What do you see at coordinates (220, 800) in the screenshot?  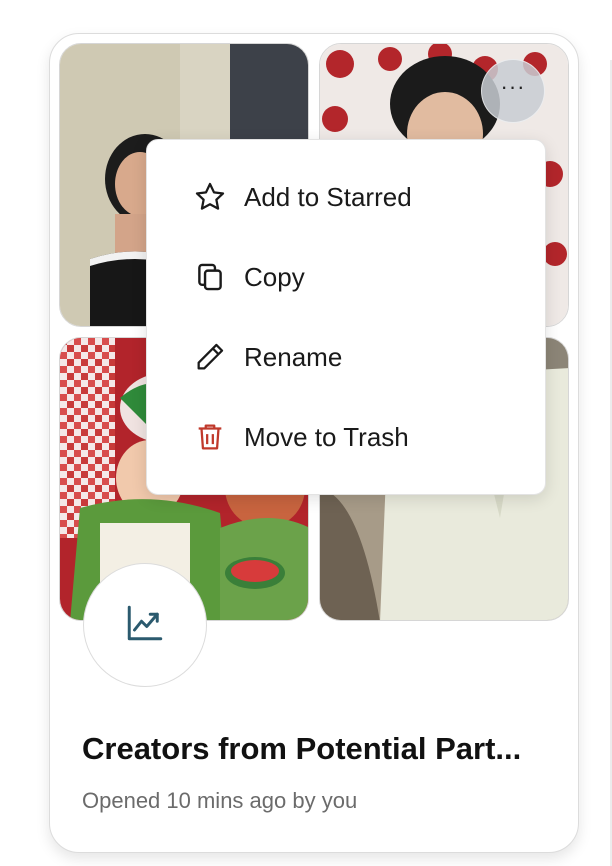 I see `board-last-opened: Opened 10 mins ago by you` at bounding box center [220, 800].